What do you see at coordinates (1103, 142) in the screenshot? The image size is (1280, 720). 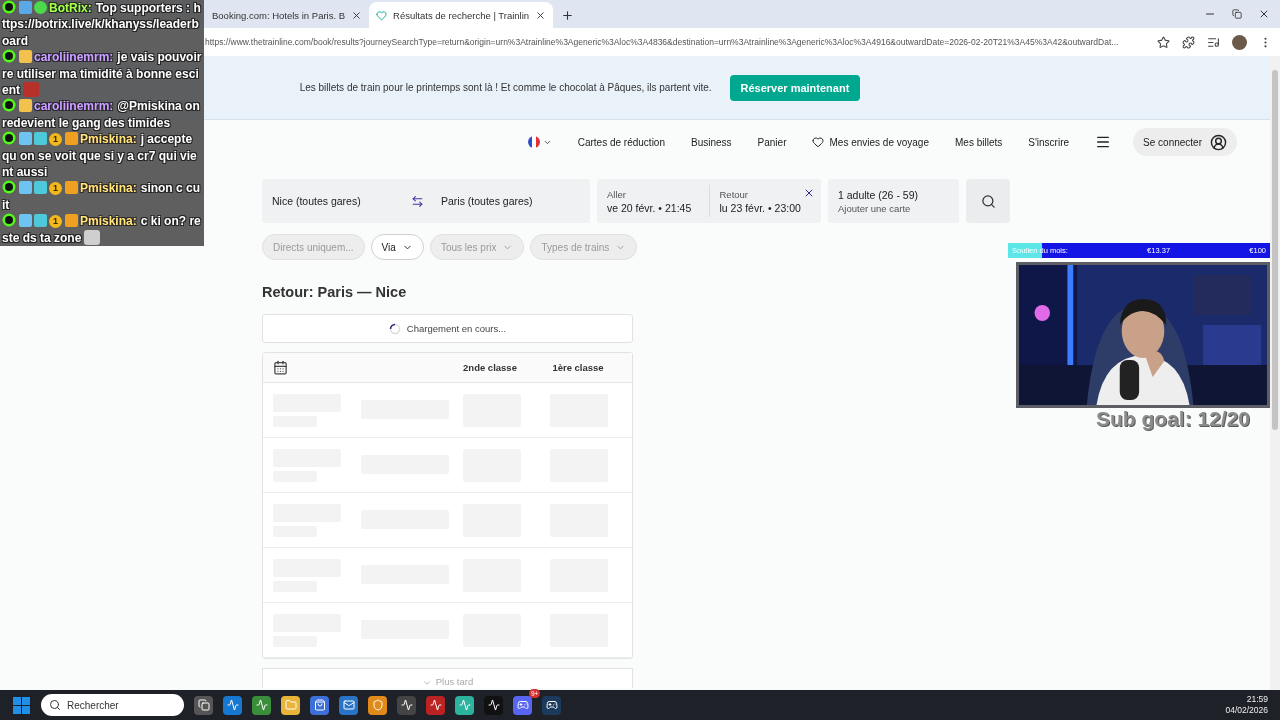 I see `menu-icon` at bounding box center [1103, 142].